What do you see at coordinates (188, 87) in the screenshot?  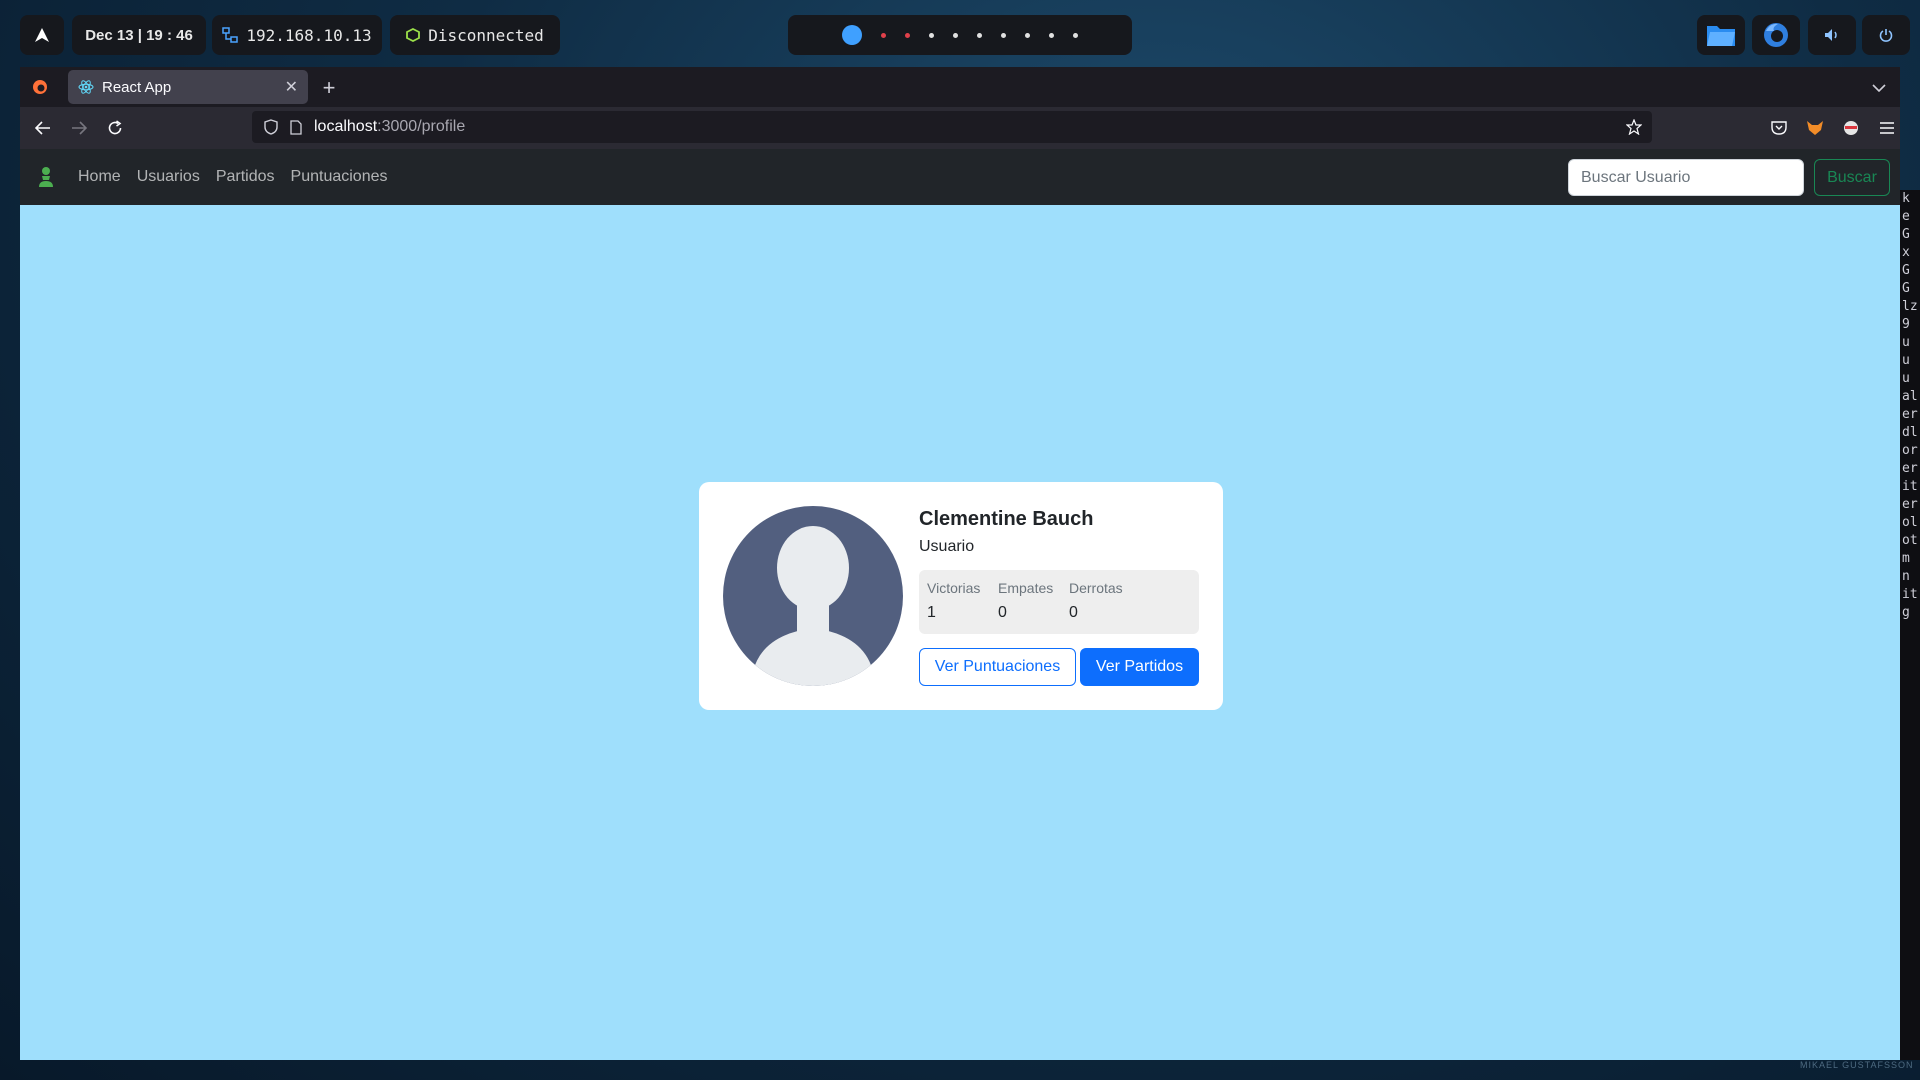 I see `browser-tab-active: React App ✕` at bounding box center [188, 87].